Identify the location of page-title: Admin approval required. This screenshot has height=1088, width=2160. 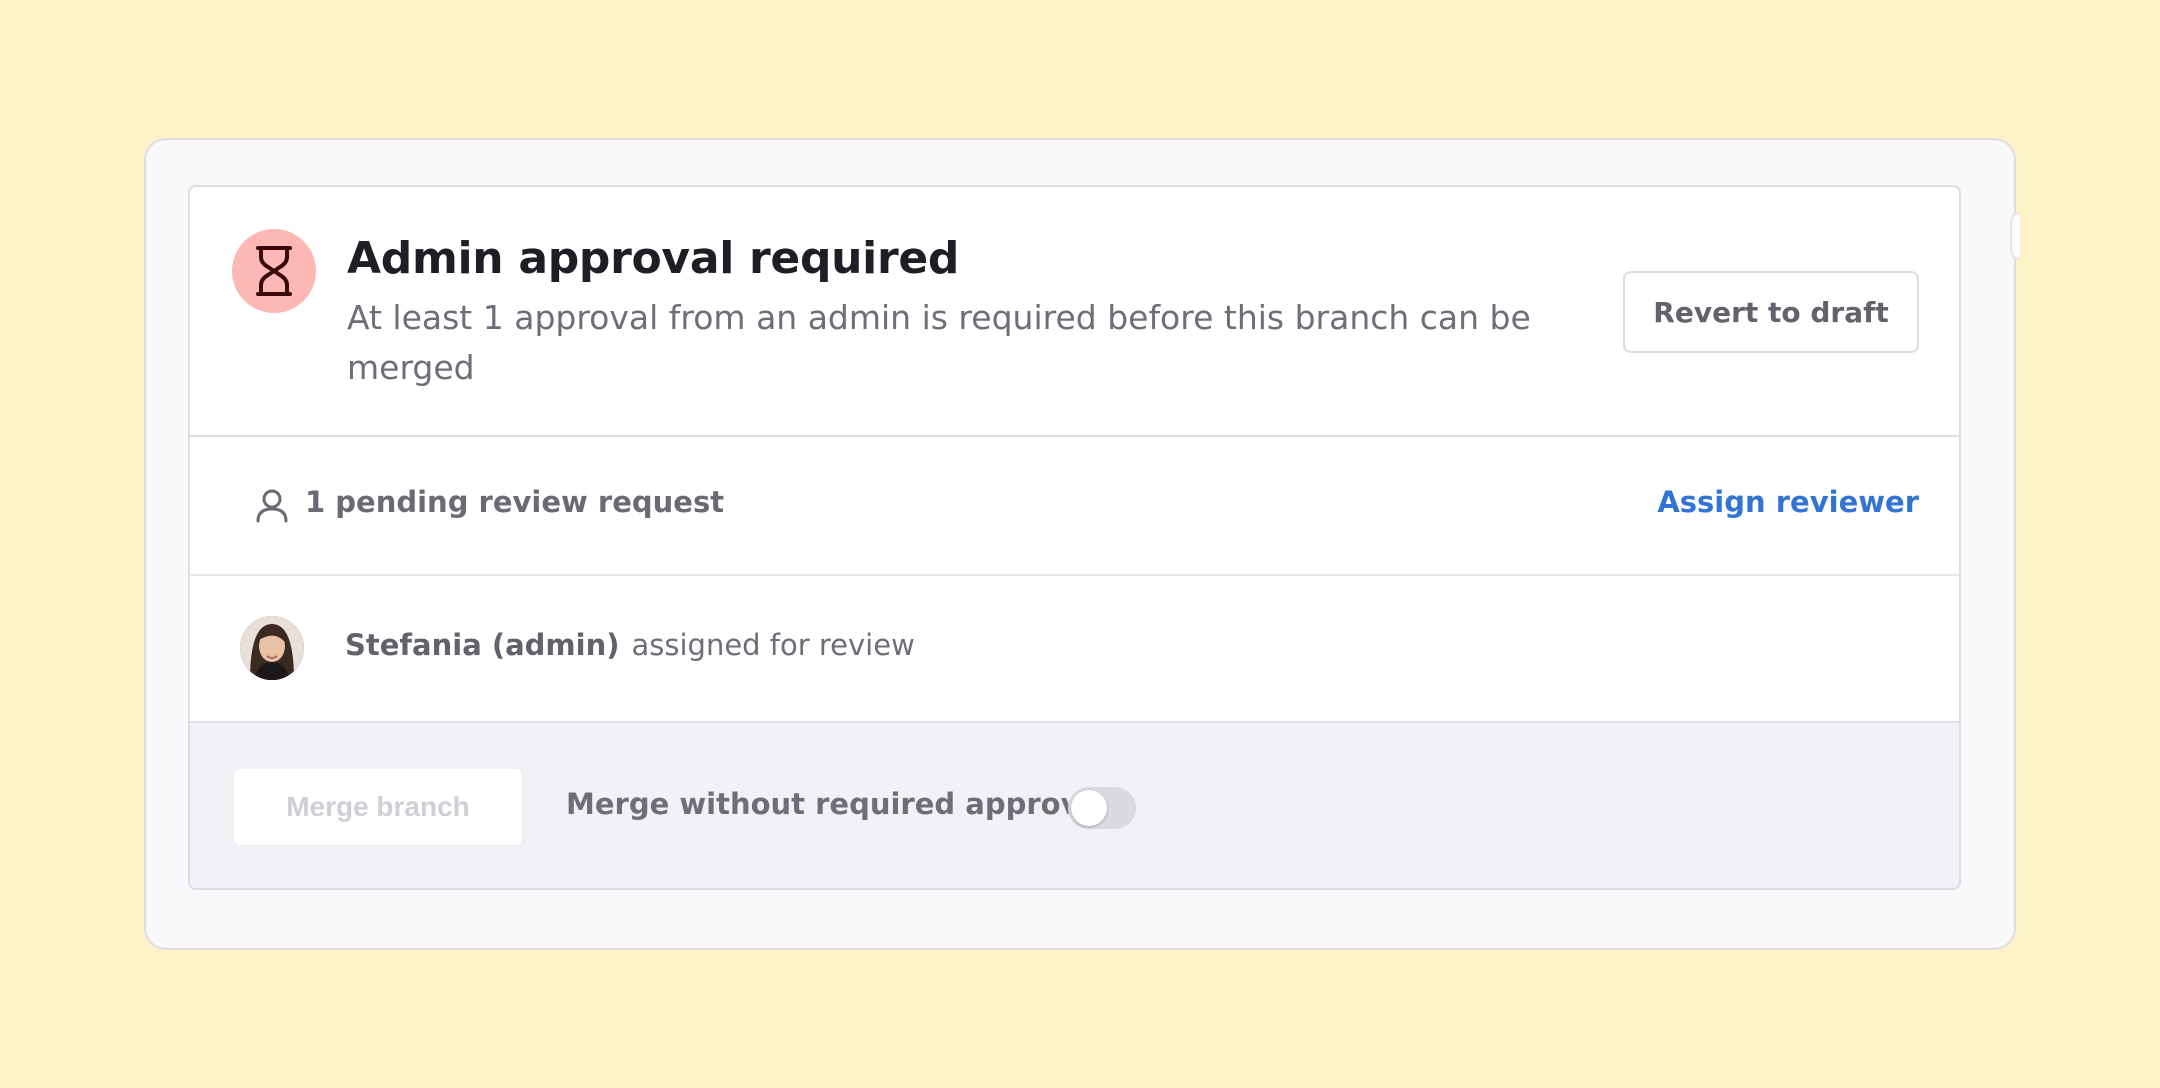
(653, 258).